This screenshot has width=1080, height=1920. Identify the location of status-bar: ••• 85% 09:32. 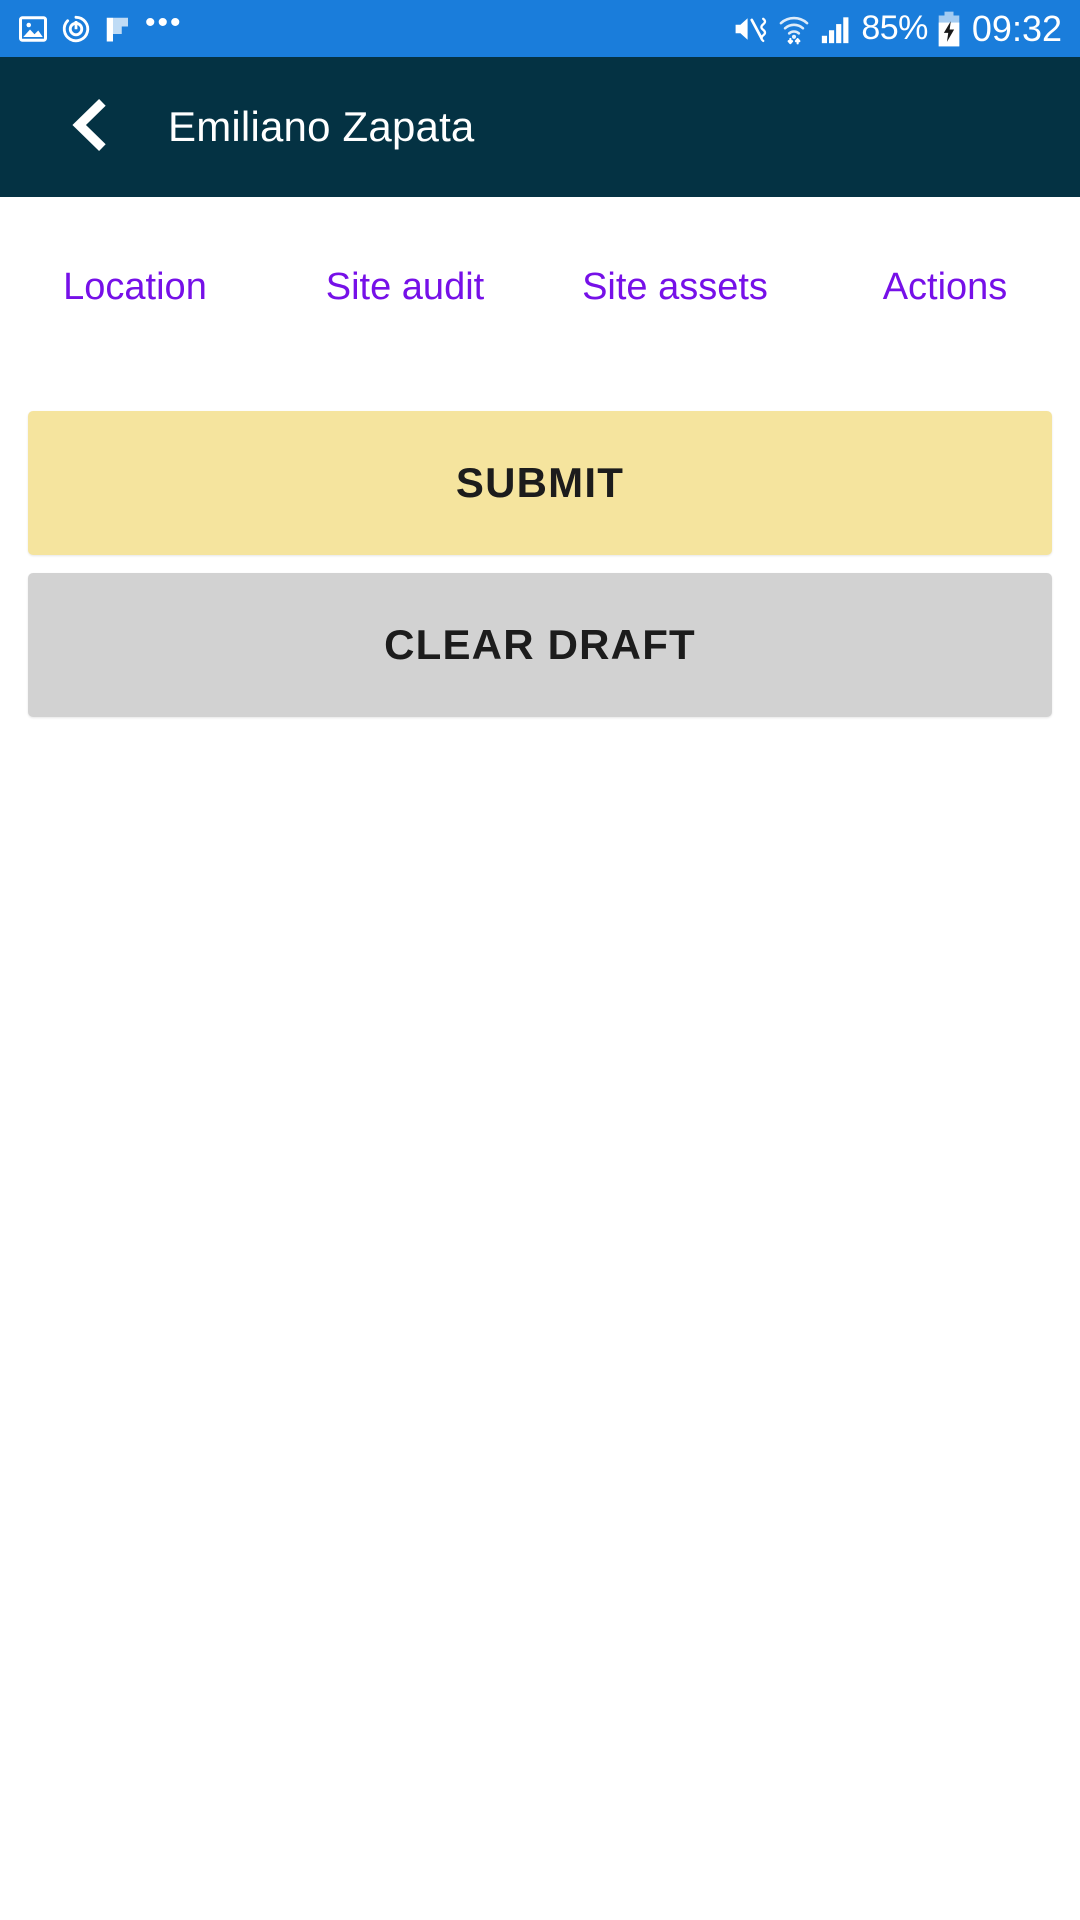
(540, 28).